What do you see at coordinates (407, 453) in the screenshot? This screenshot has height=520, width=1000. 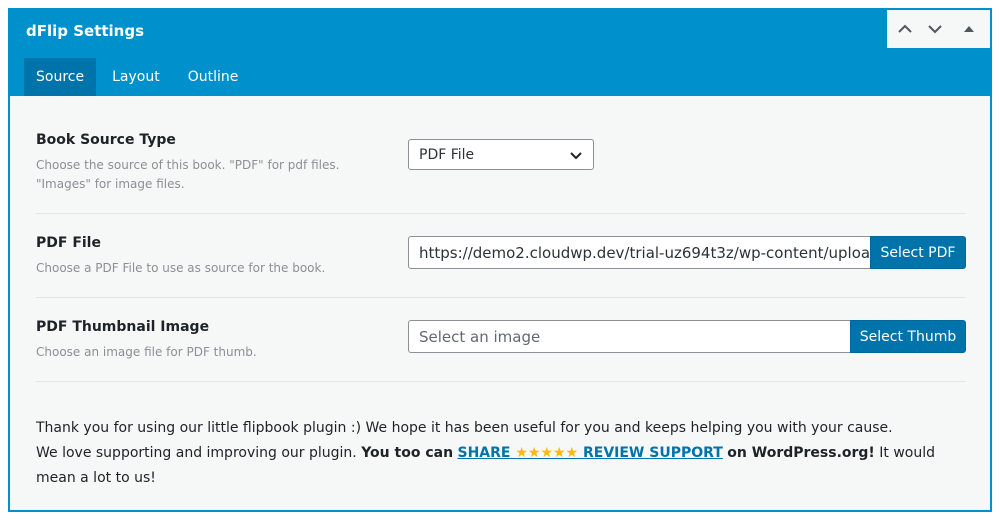 I see `you-too-can-text: You too can` at bounding box center [407, 453].